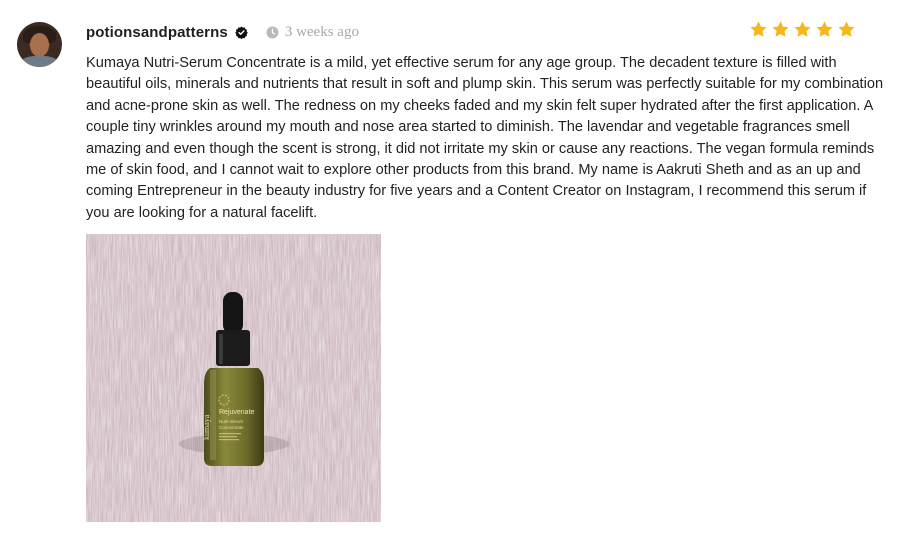  I want to click on dropper-bulb, so click(233, 313).